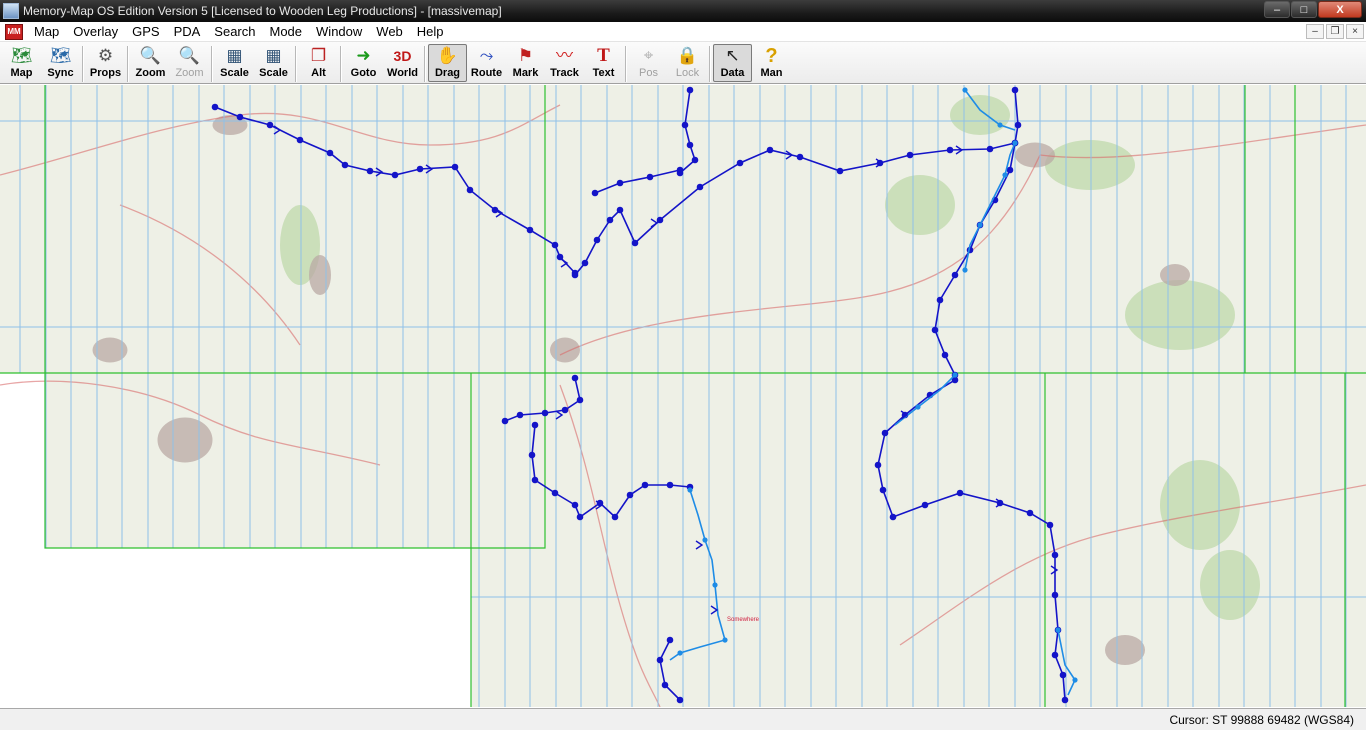  Describe the element at coordinates (648, 63) in the screenshot. I see `toolbar-position-button: ⌖ Pos` at that location.